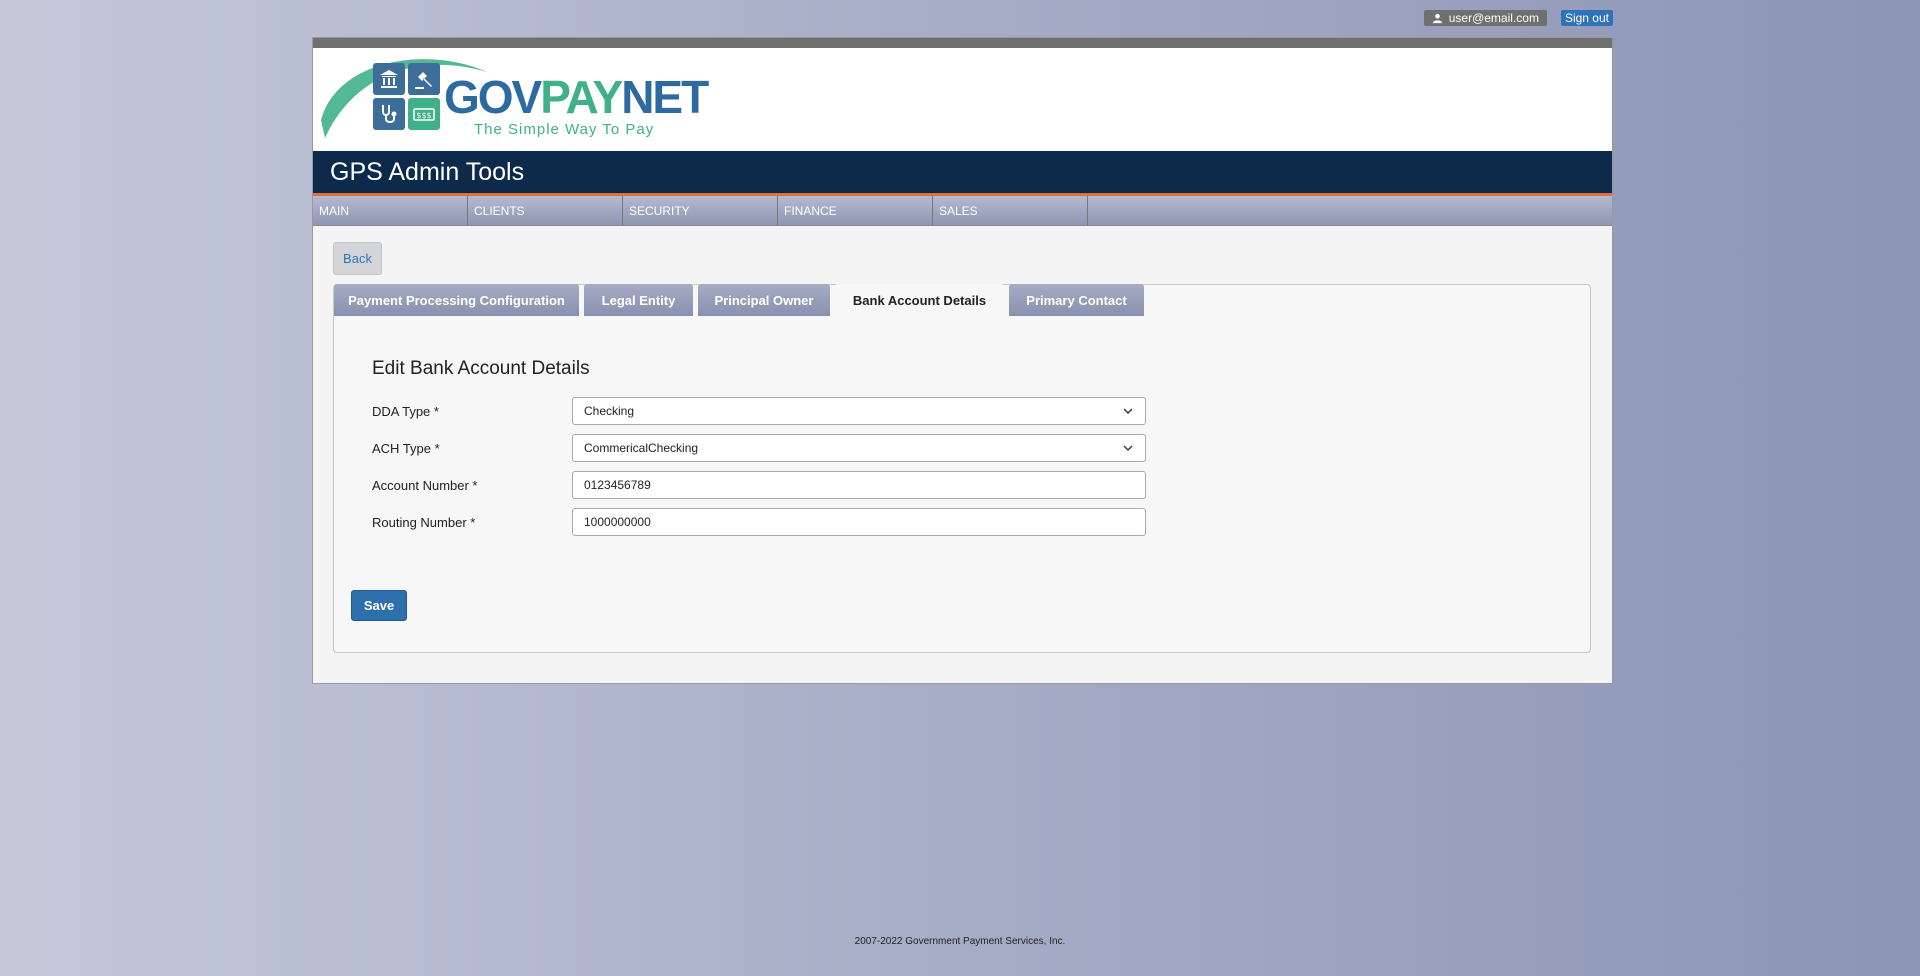 This screenshot has height=976, width=1920. What do you see at coordinates (389, 114) in the screenshot?
I see `stethoscope-icon` at bounding box center [389, 114].